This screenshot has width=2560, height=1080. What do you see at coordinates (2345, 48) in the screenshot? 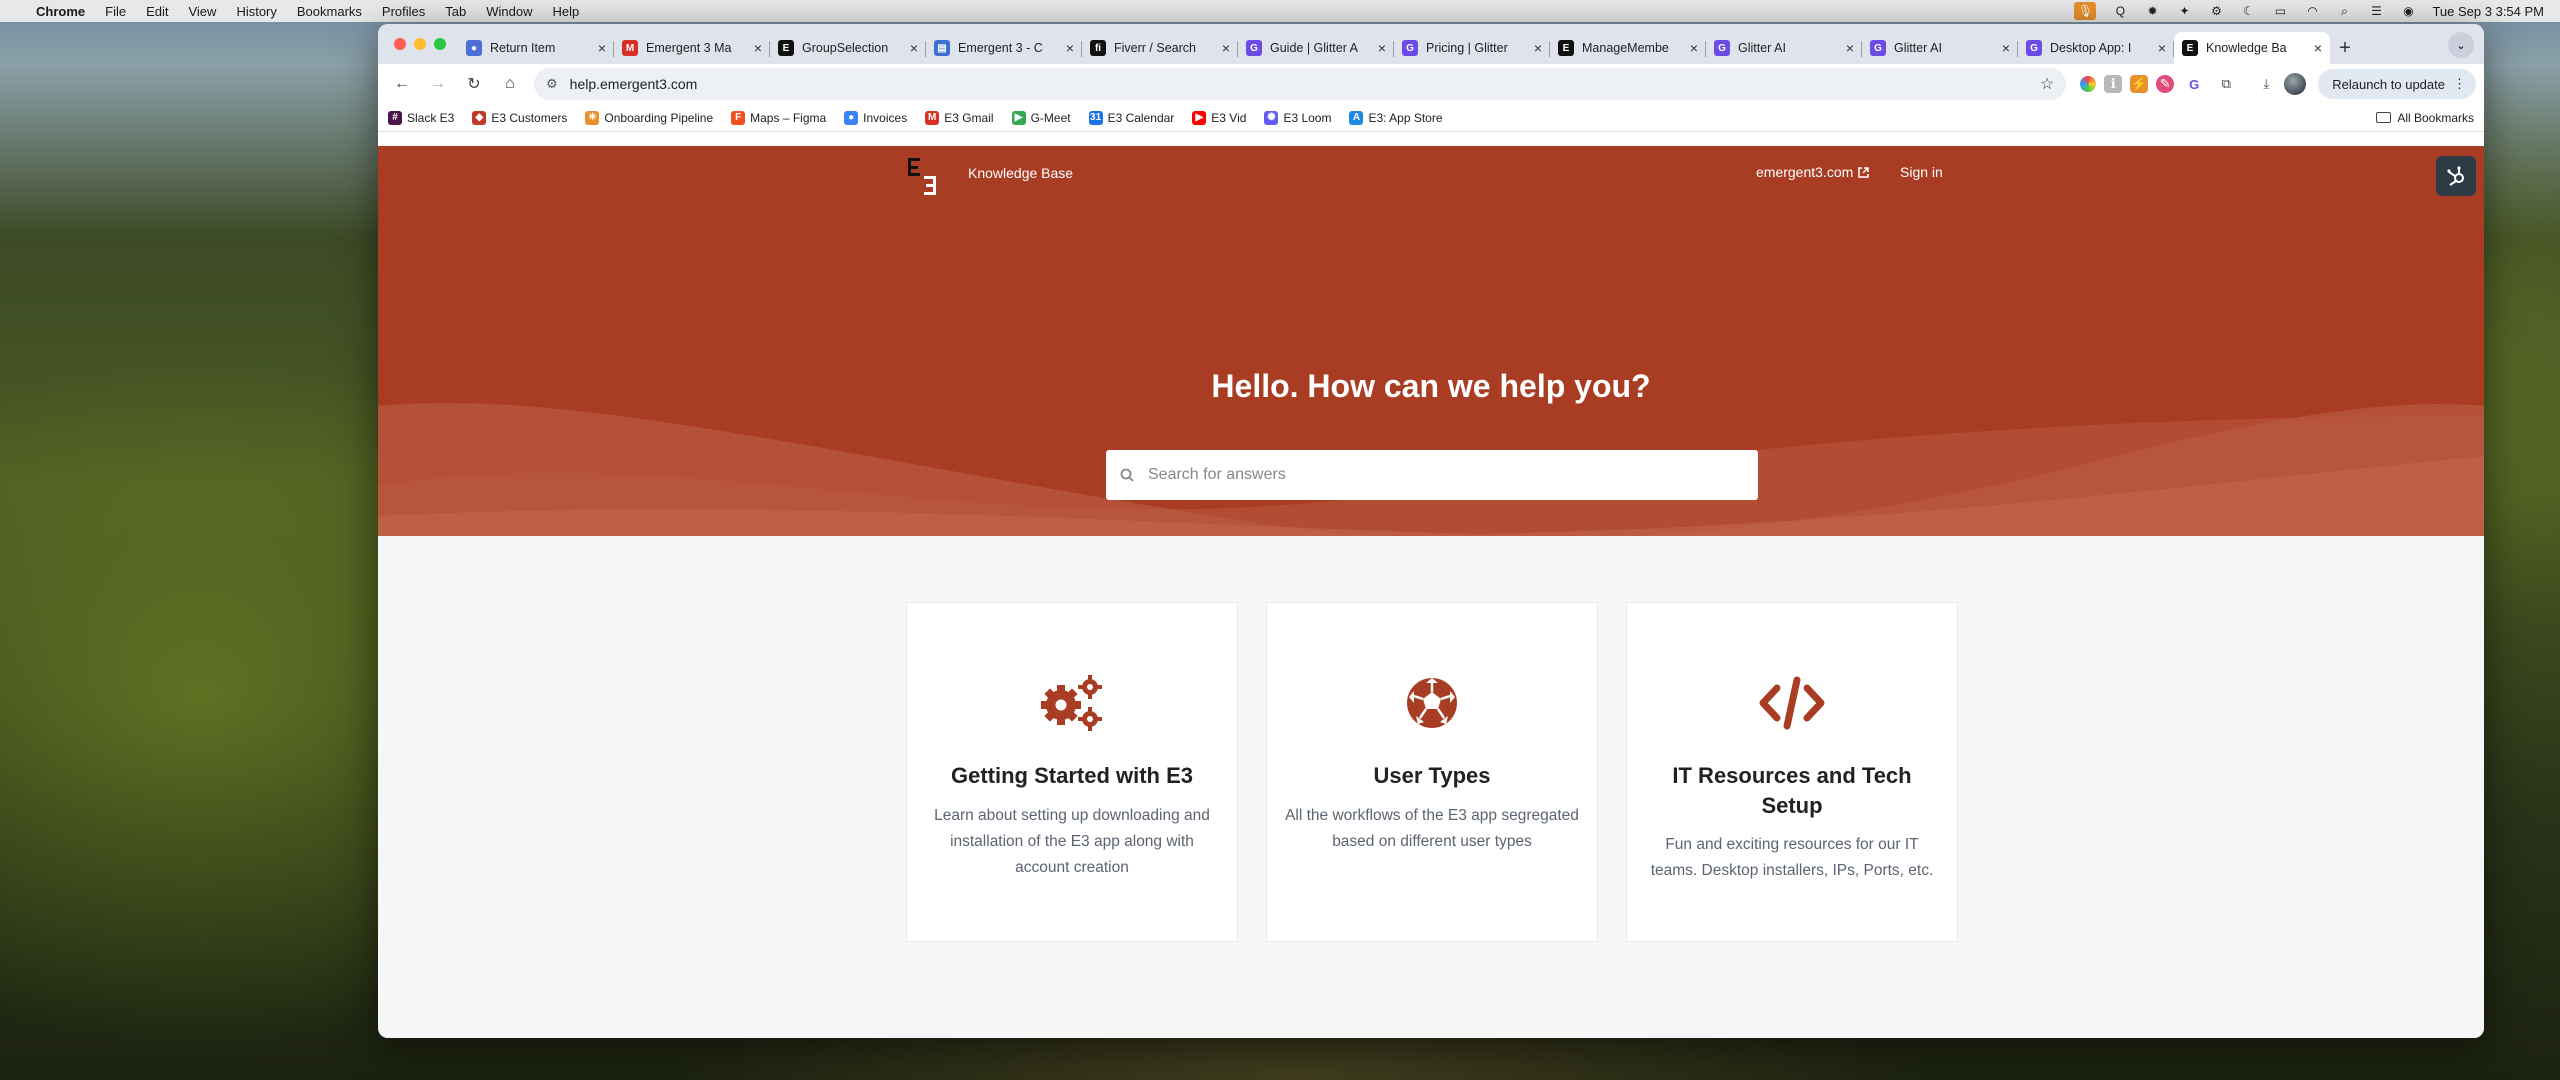
I see `new-tab-button: +` at bounding box center [2345, 48].